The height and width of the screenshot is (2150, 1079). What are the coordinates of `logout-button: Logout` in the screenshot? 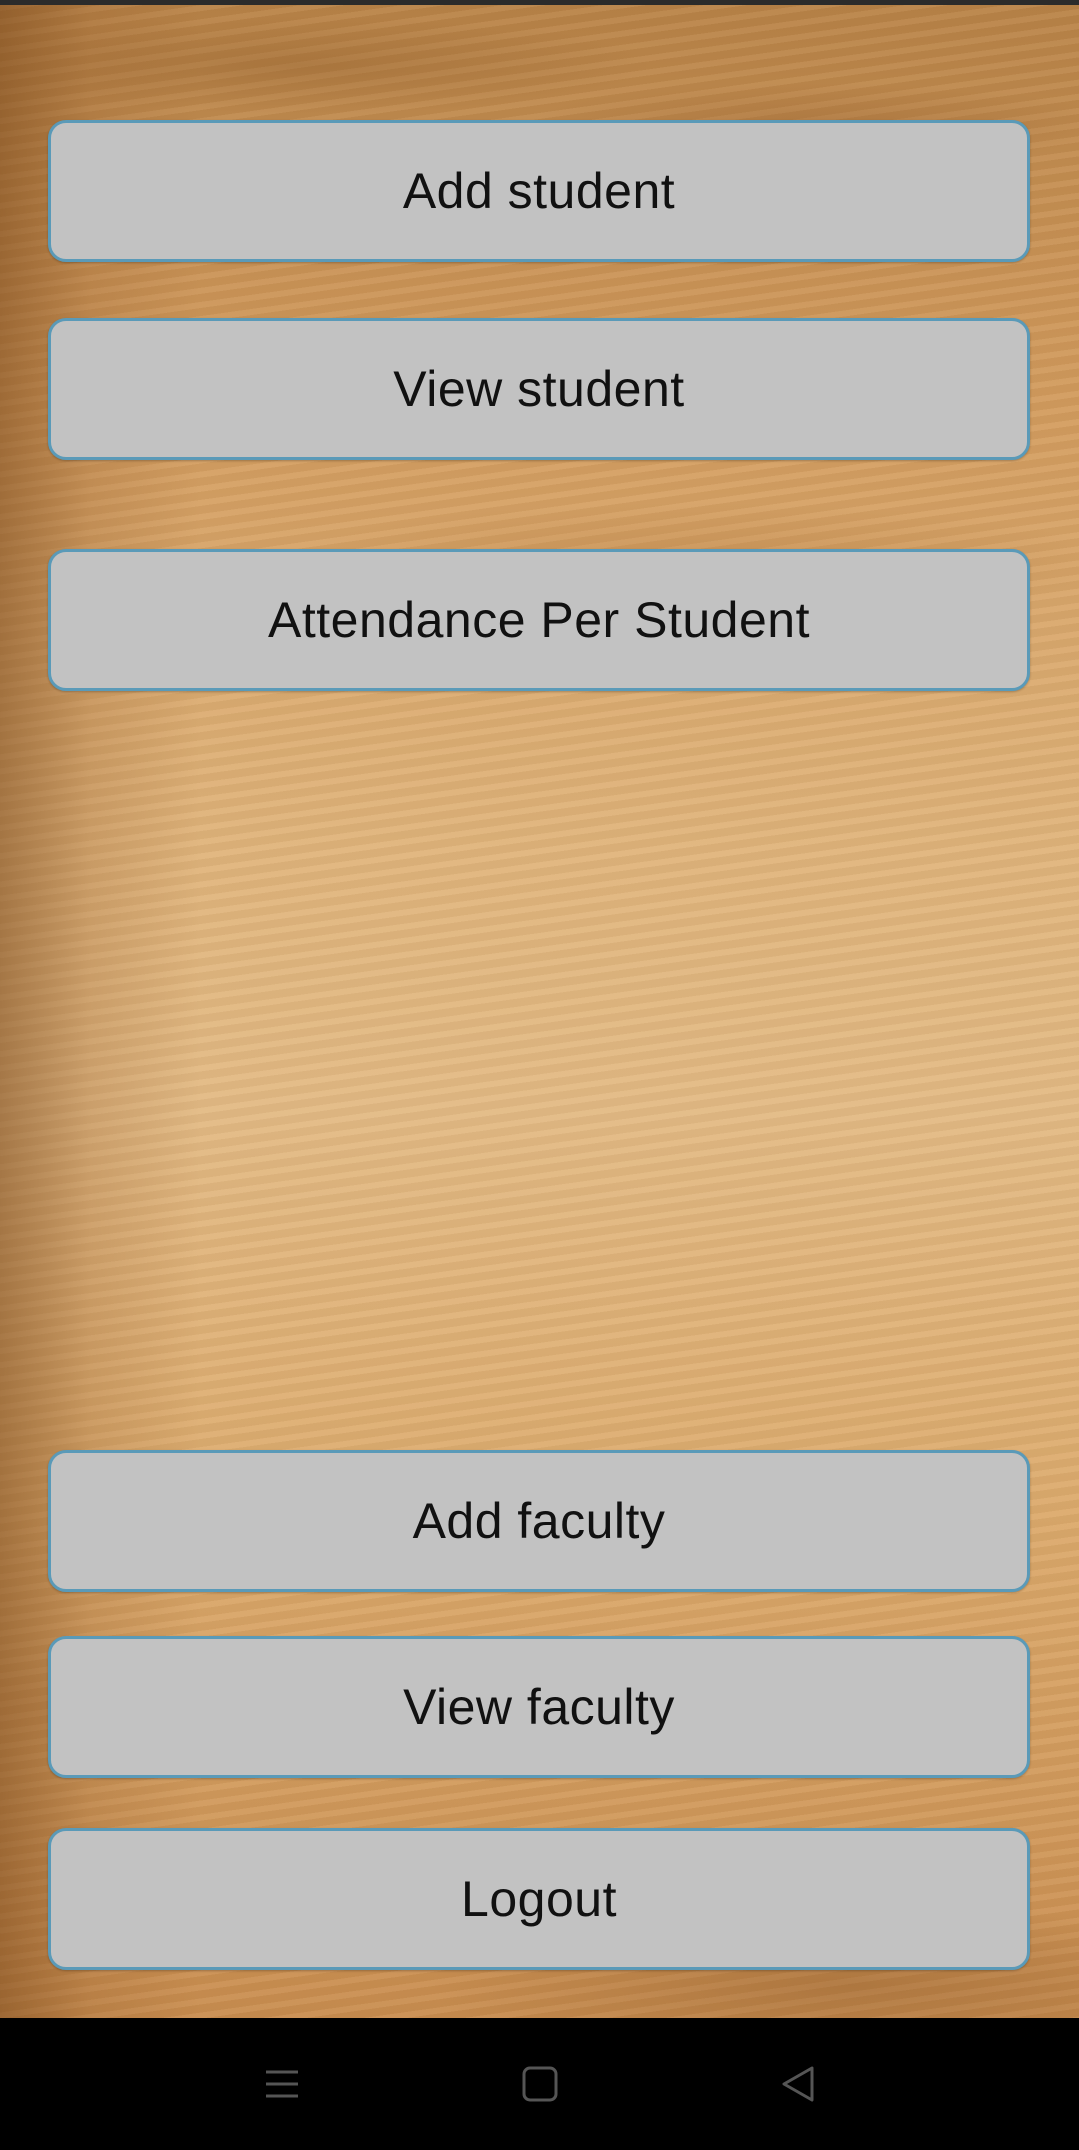 It's located at (539, 1899).